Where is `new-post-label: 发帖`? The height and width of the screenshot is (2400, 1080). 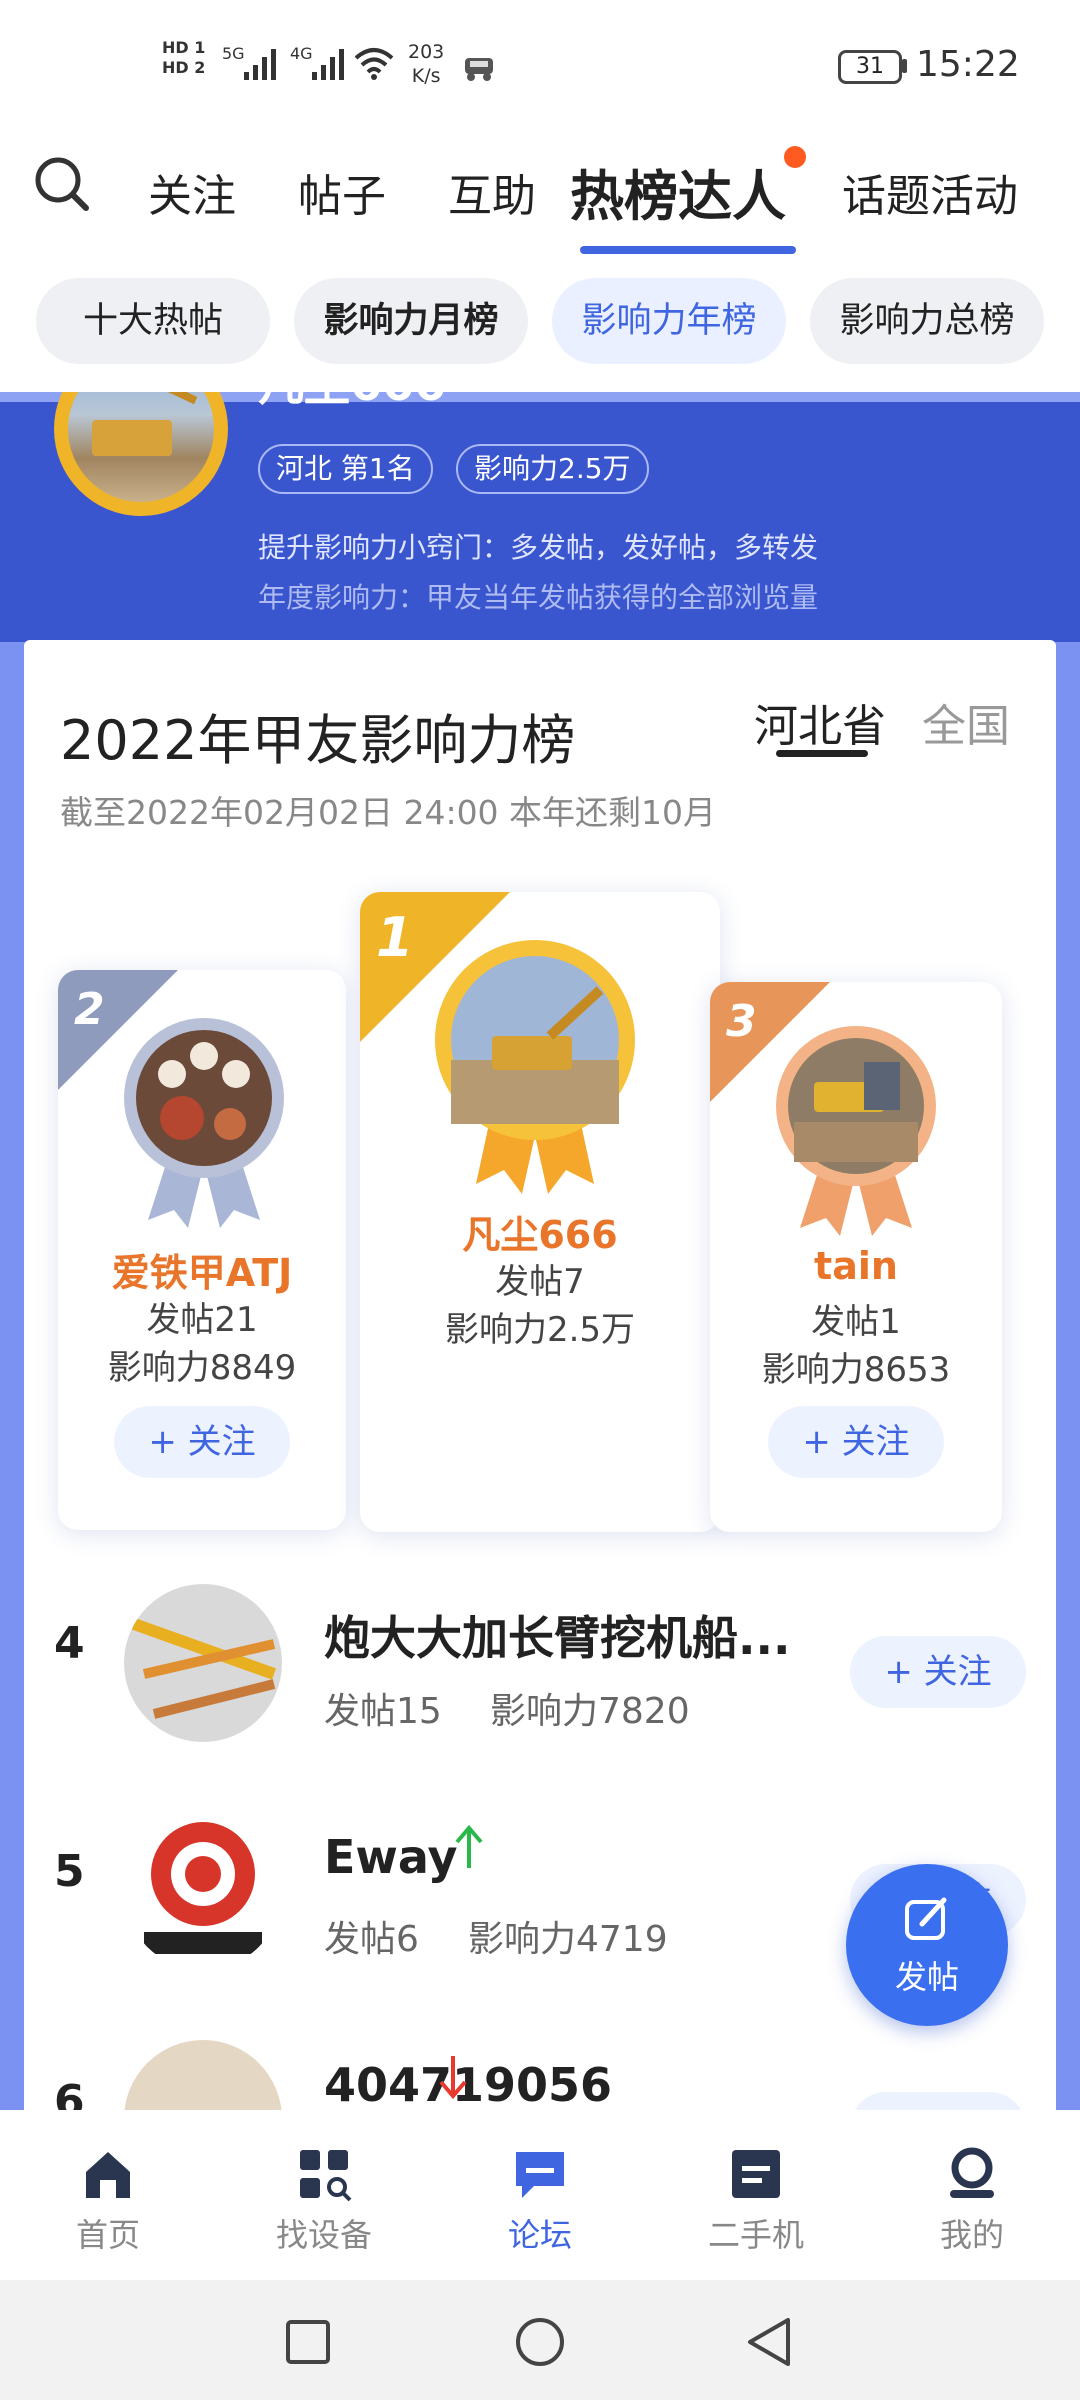
new-post-label: 发帖 is located at coordinates (926, 1977).